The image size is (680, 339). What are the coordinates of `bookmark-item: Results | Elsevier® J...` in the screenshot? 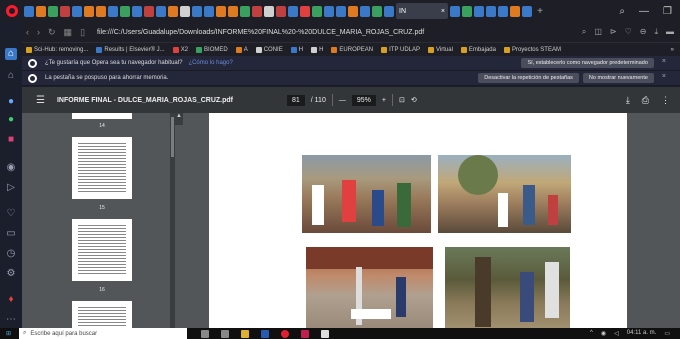 It's located at (130, 49).